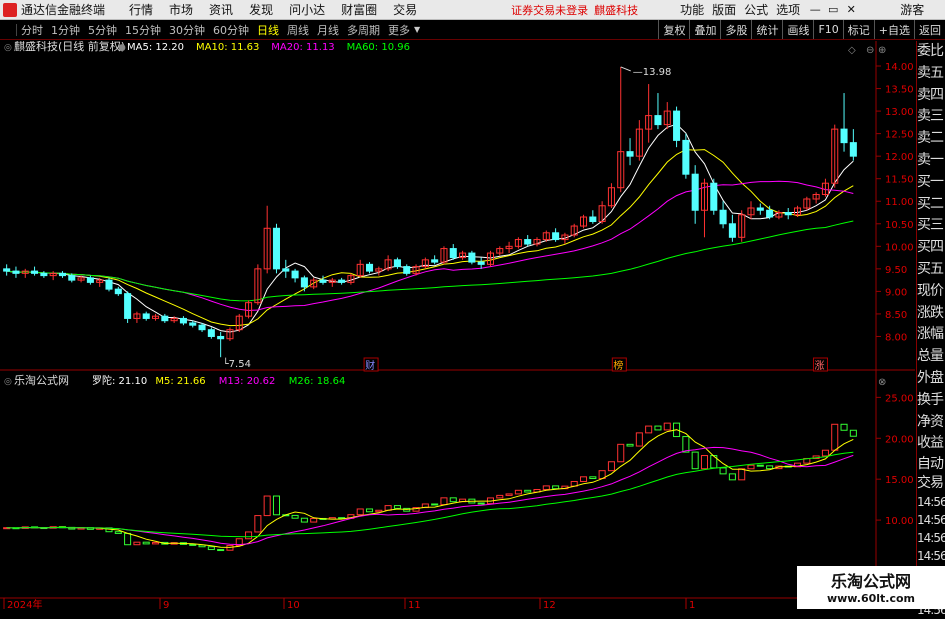  Describe the element at coordinates (931, 117) in the screenshot. I see `quote-row-3: 卖三` at that location.